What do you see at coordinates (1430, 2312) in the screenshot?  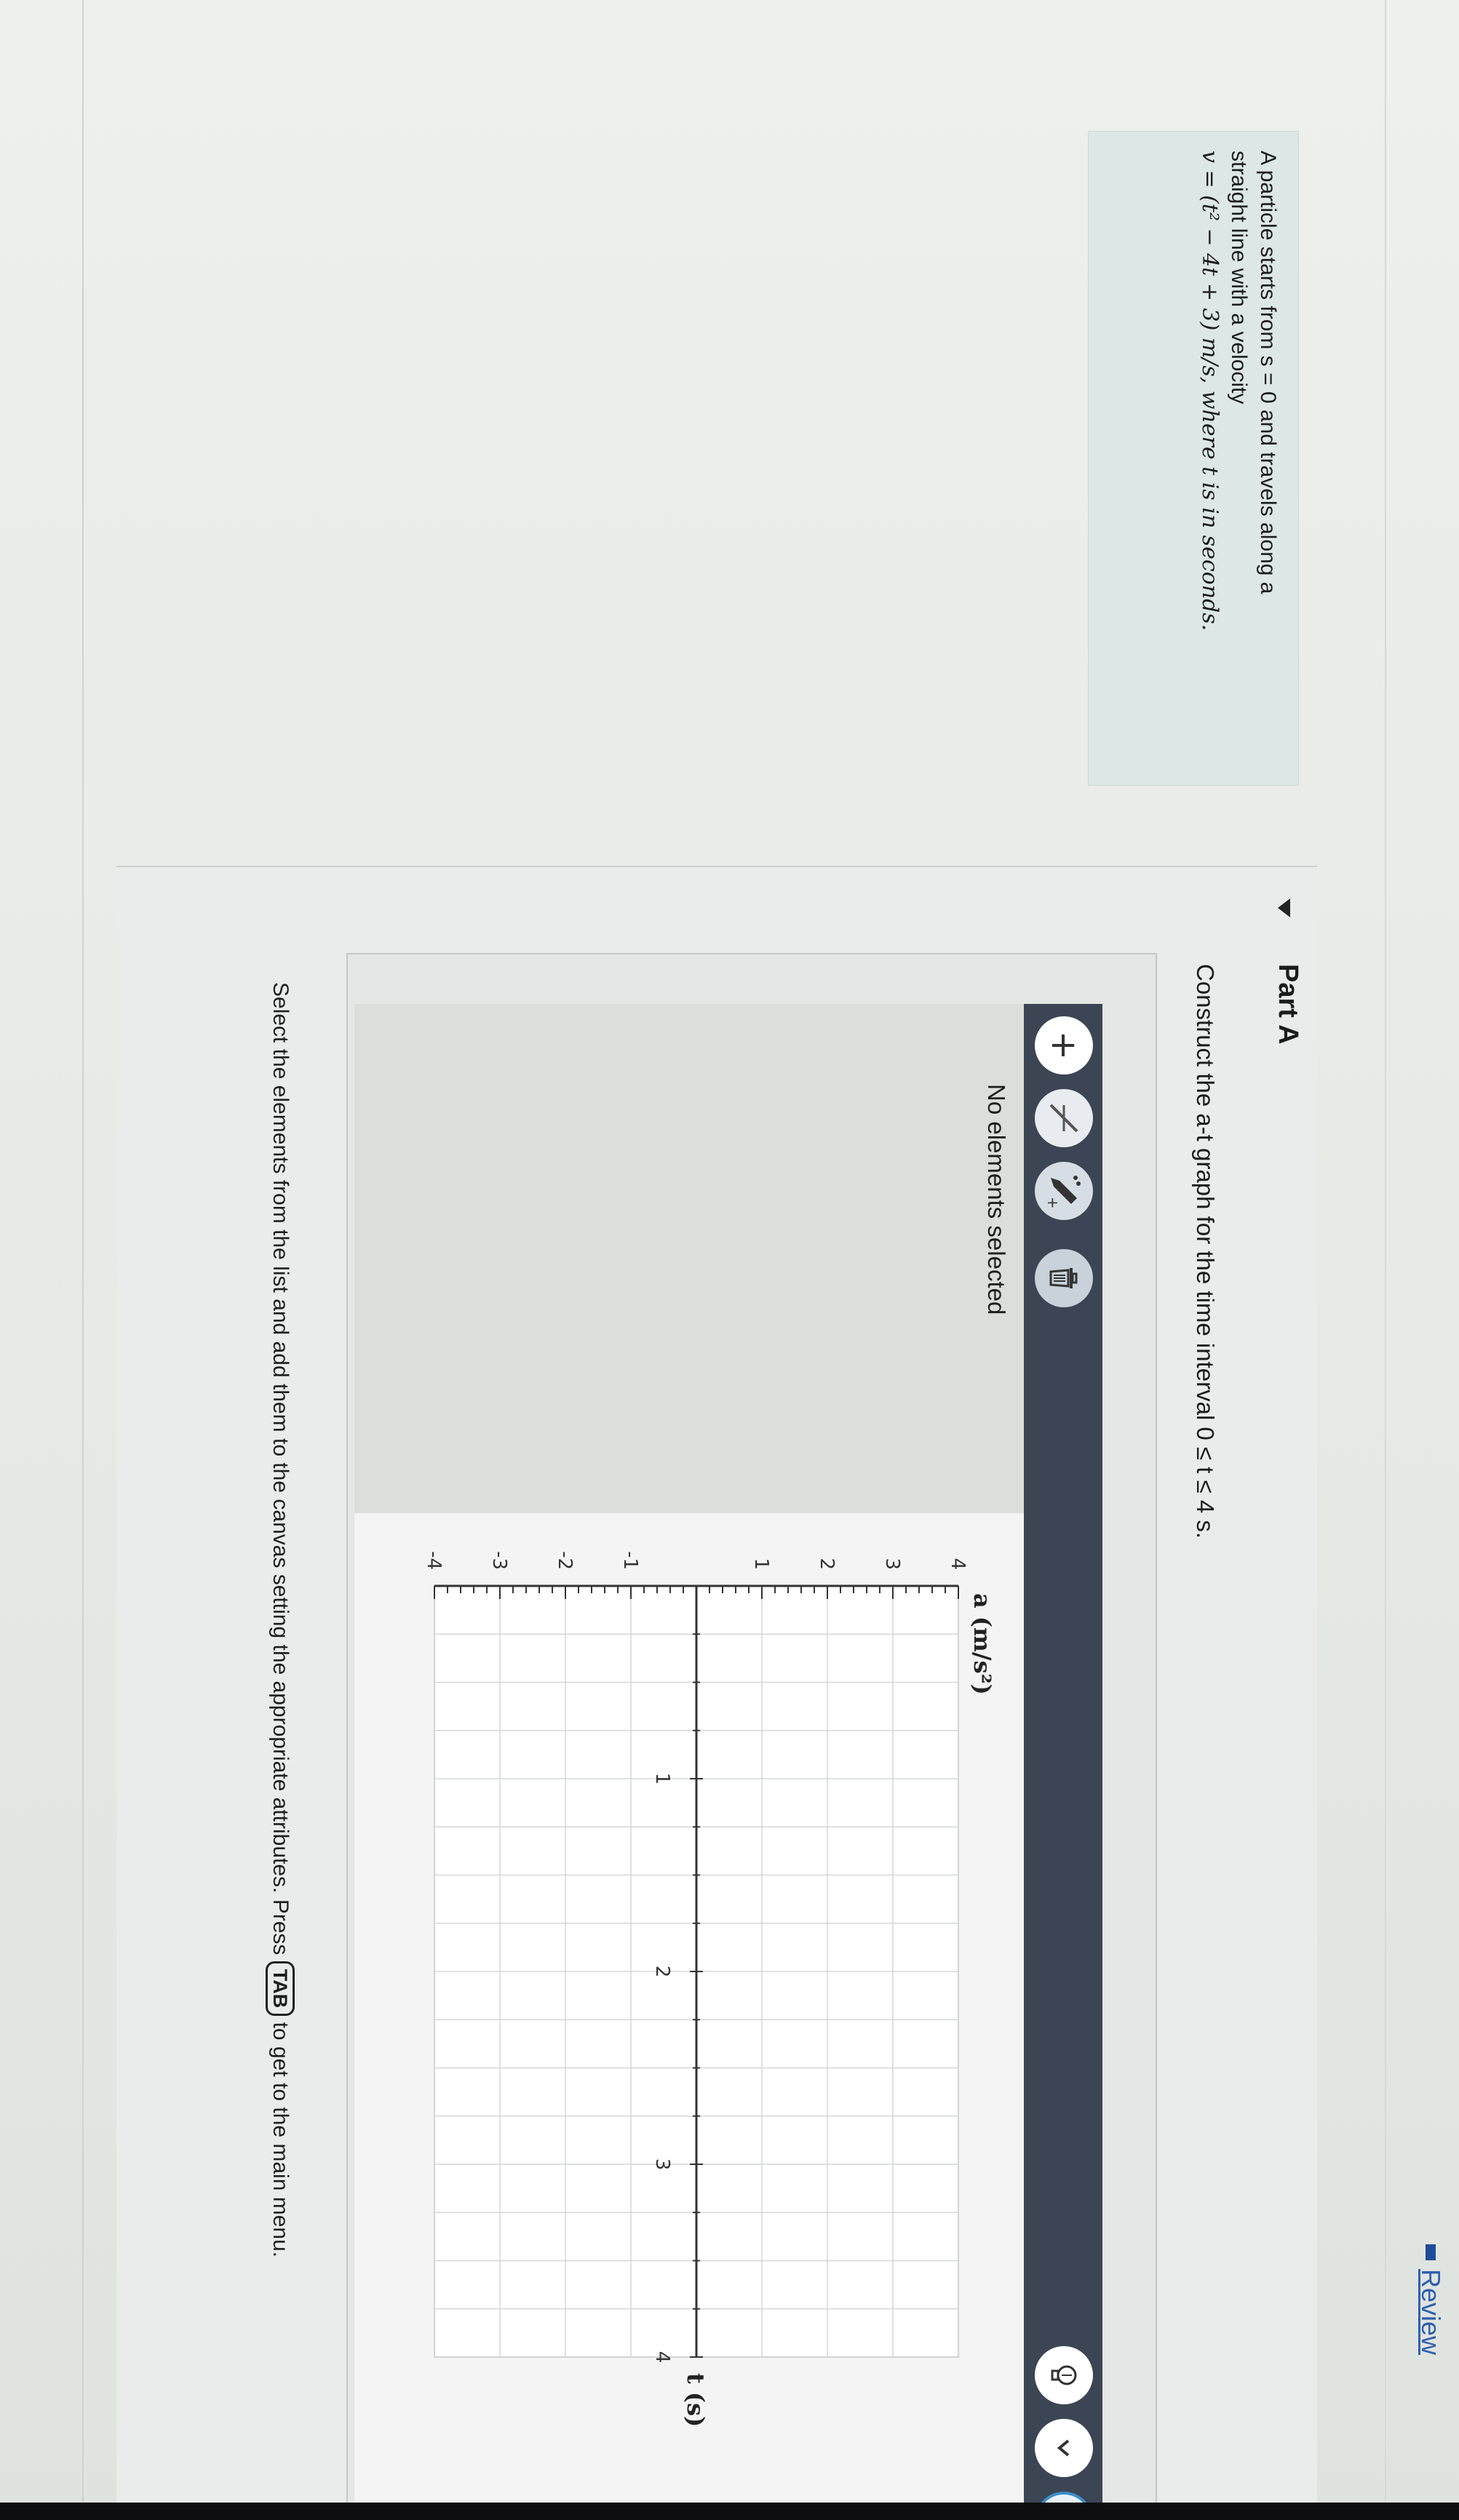 I see `review-label: Review` at bounding box center [1430, 2312].